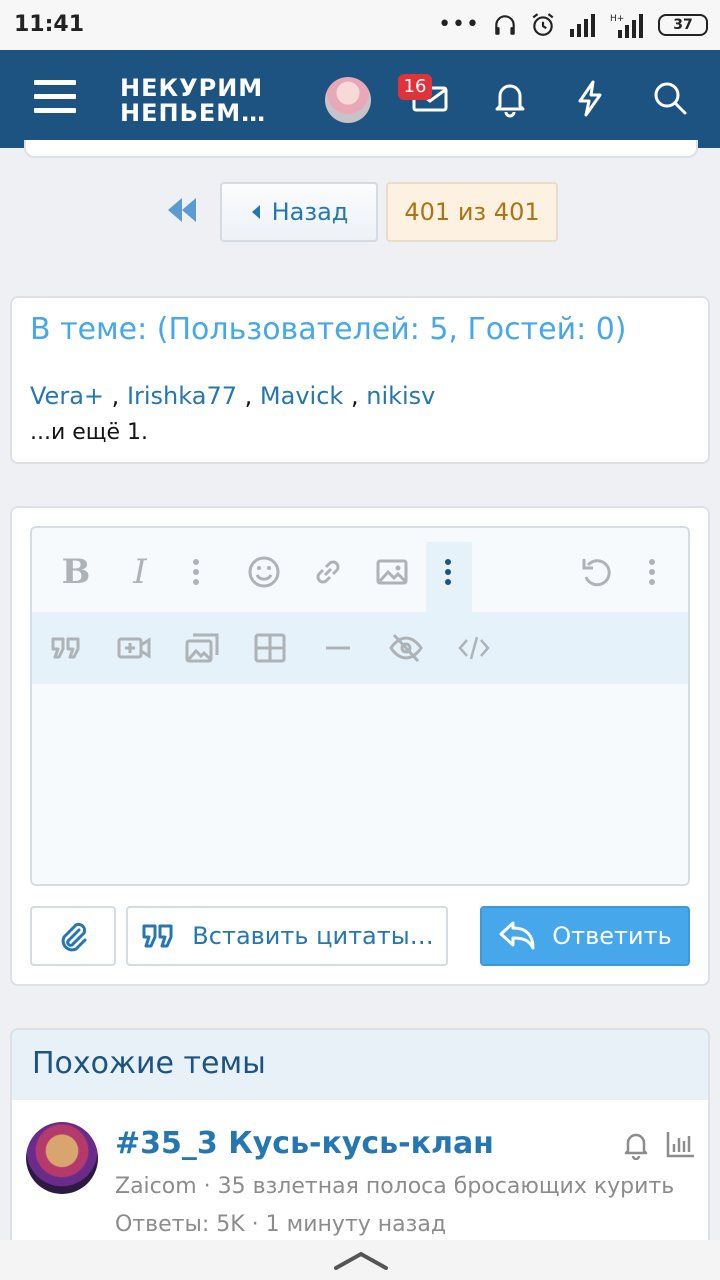 The height and width of the screenshot is (1280, 720). What do you see at coordinates (683, 25) in the screenshot?
I see `battery-icon: 37` at bounding box center [683, 25].